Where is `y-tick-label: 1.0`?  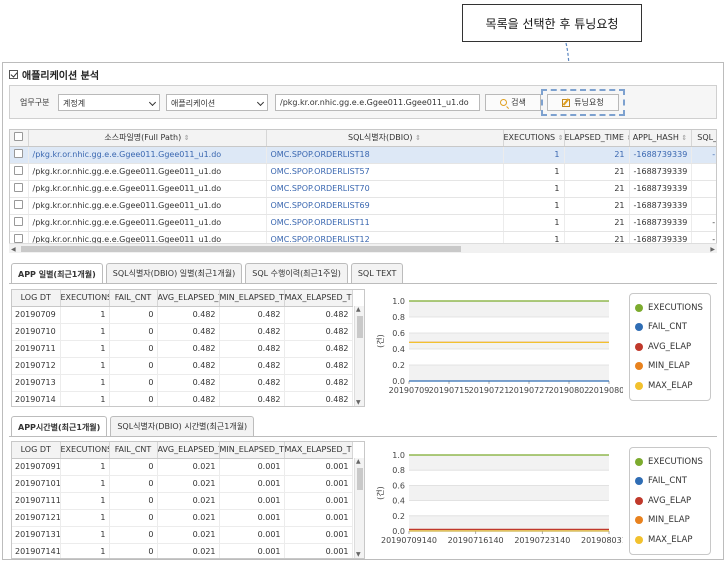
y-tick-label: 1.0 is located at coordinates (398, 301).